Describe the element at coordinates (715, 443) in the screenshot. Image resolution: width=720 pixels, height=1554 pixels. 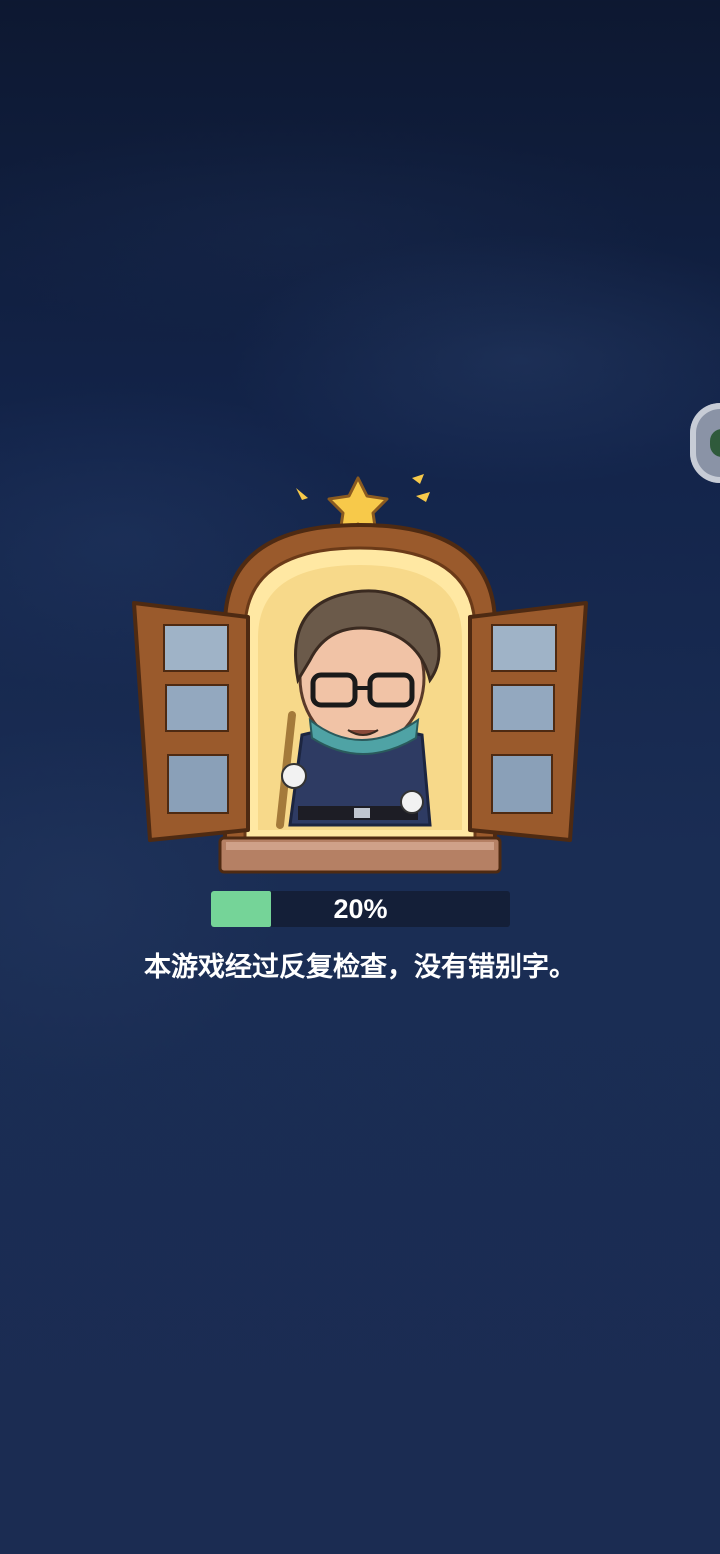
I see `toggle-indicator` at that location.